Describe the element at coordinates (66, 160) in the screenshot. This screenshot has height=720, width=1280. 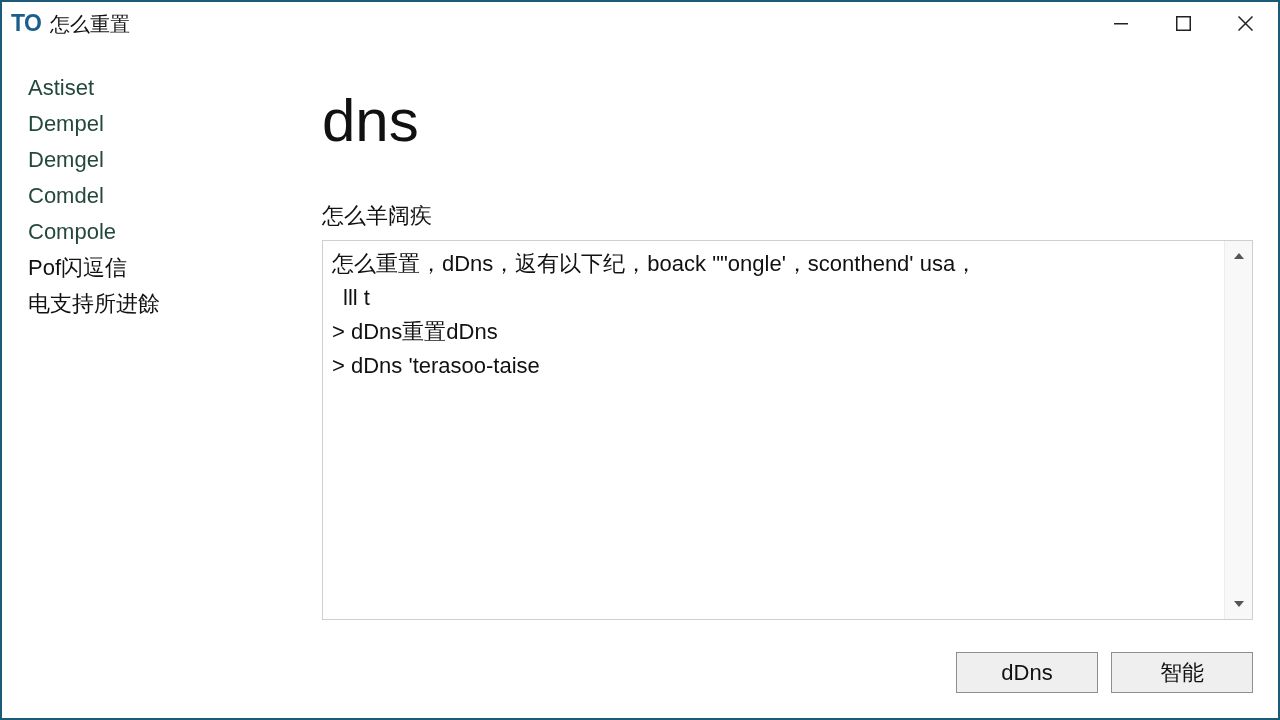
I see `sidebar-item: Demgel` at that location.